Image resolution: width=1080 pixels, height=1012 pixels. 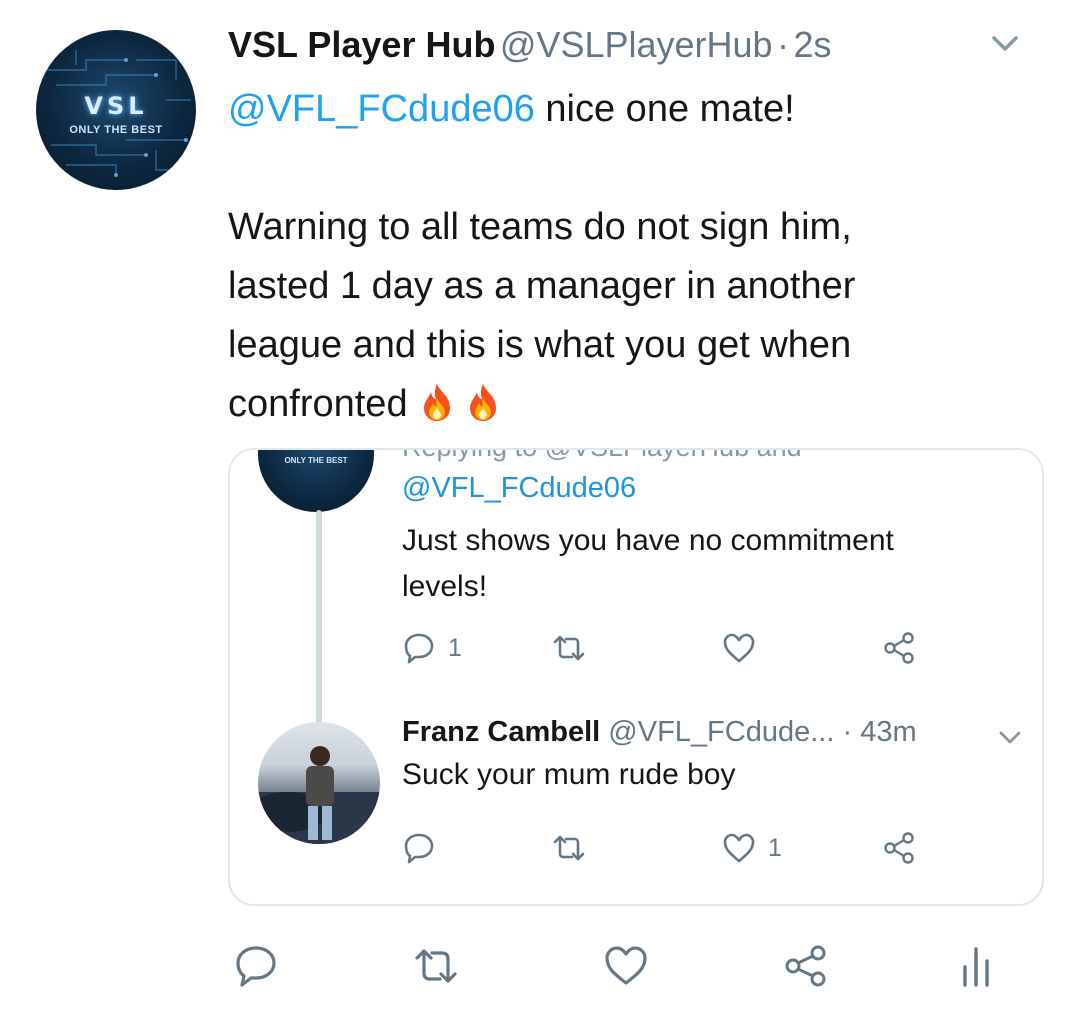 I want to click on like-button, so click(x=626, y=966).